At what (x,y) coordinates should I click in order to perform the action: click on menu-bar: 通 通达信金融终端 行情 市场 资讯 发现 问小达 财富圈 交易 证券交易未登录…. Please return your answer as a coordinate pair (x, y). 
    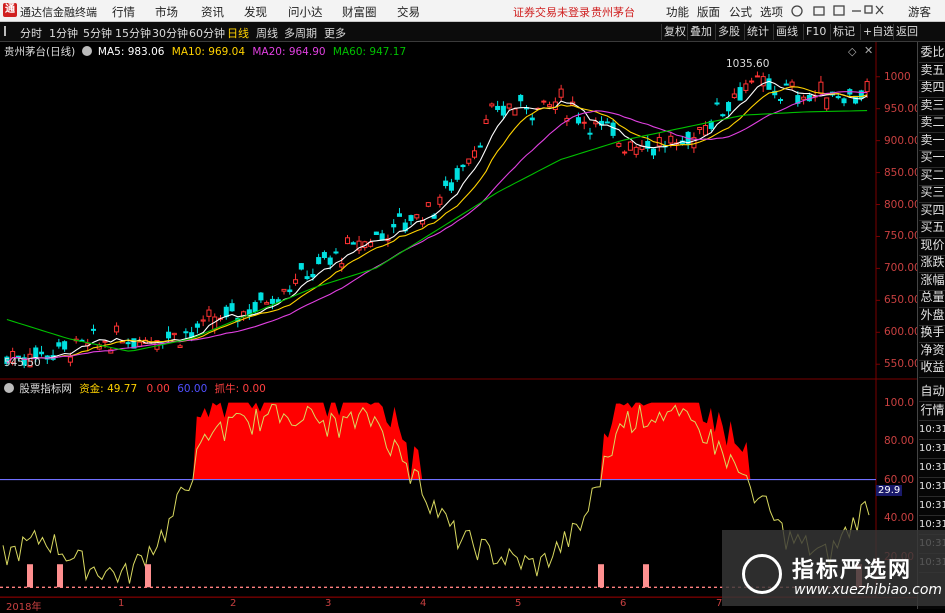
    Looking at the image, I should click on (472, 11).